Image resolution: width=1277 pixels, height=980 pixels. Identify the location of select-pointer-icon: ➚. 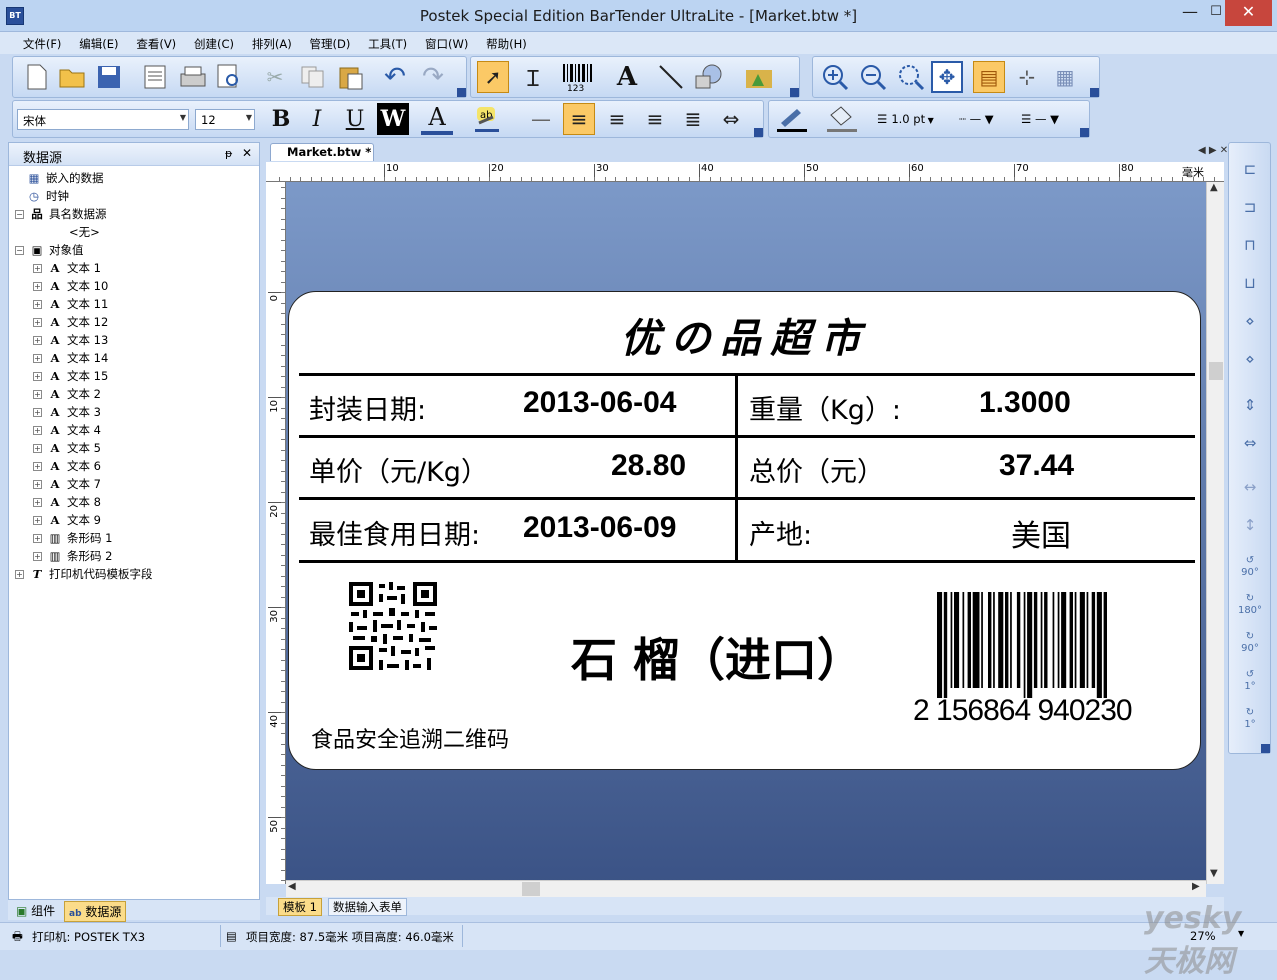
(493, 77).